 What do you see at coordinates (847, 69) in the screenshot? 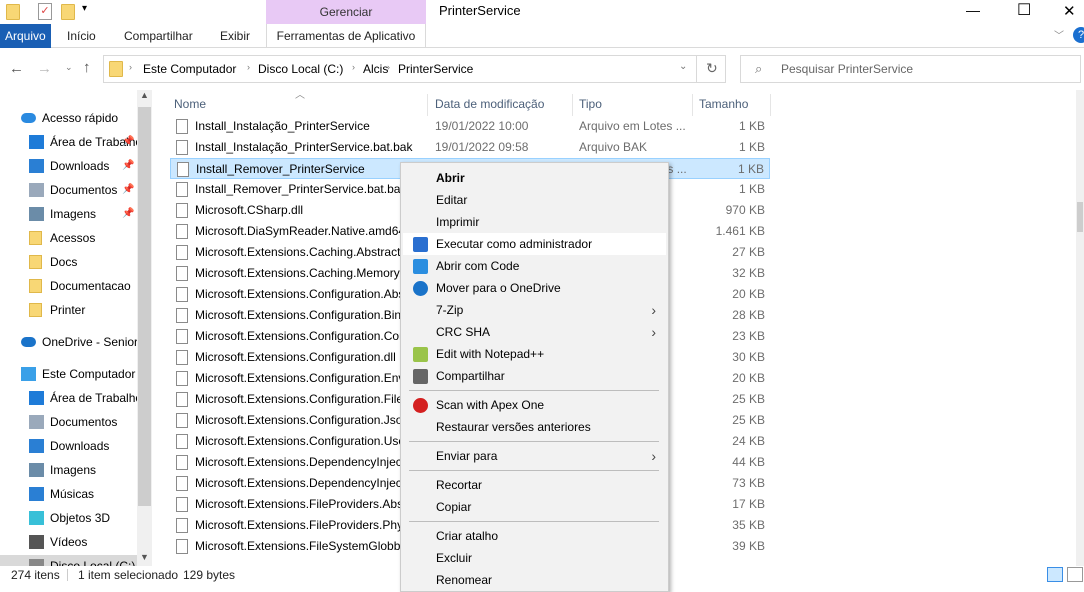
I see `search-input: Pesquisar PrinterService` at bounding box center [847, 69].